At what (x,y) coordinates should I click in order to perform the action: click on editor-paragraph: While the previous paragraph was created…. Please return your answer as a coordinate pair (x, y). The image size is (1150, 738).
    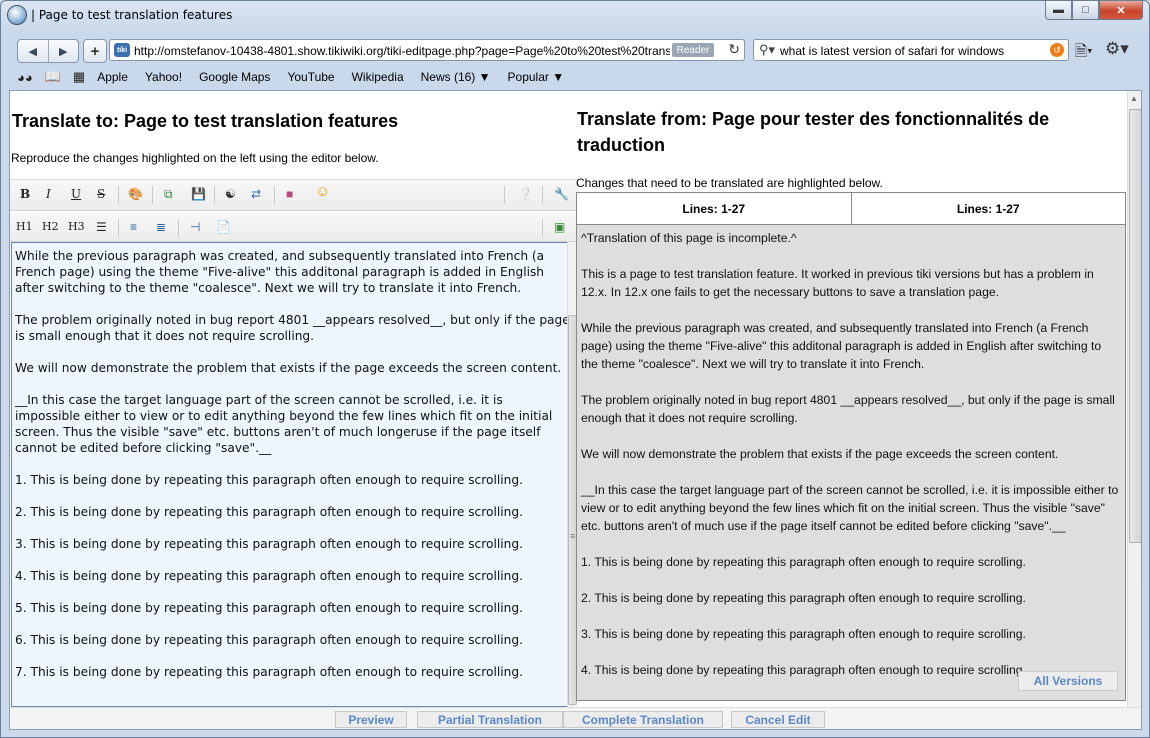
    Looking at the image, I should click on (292, 272).